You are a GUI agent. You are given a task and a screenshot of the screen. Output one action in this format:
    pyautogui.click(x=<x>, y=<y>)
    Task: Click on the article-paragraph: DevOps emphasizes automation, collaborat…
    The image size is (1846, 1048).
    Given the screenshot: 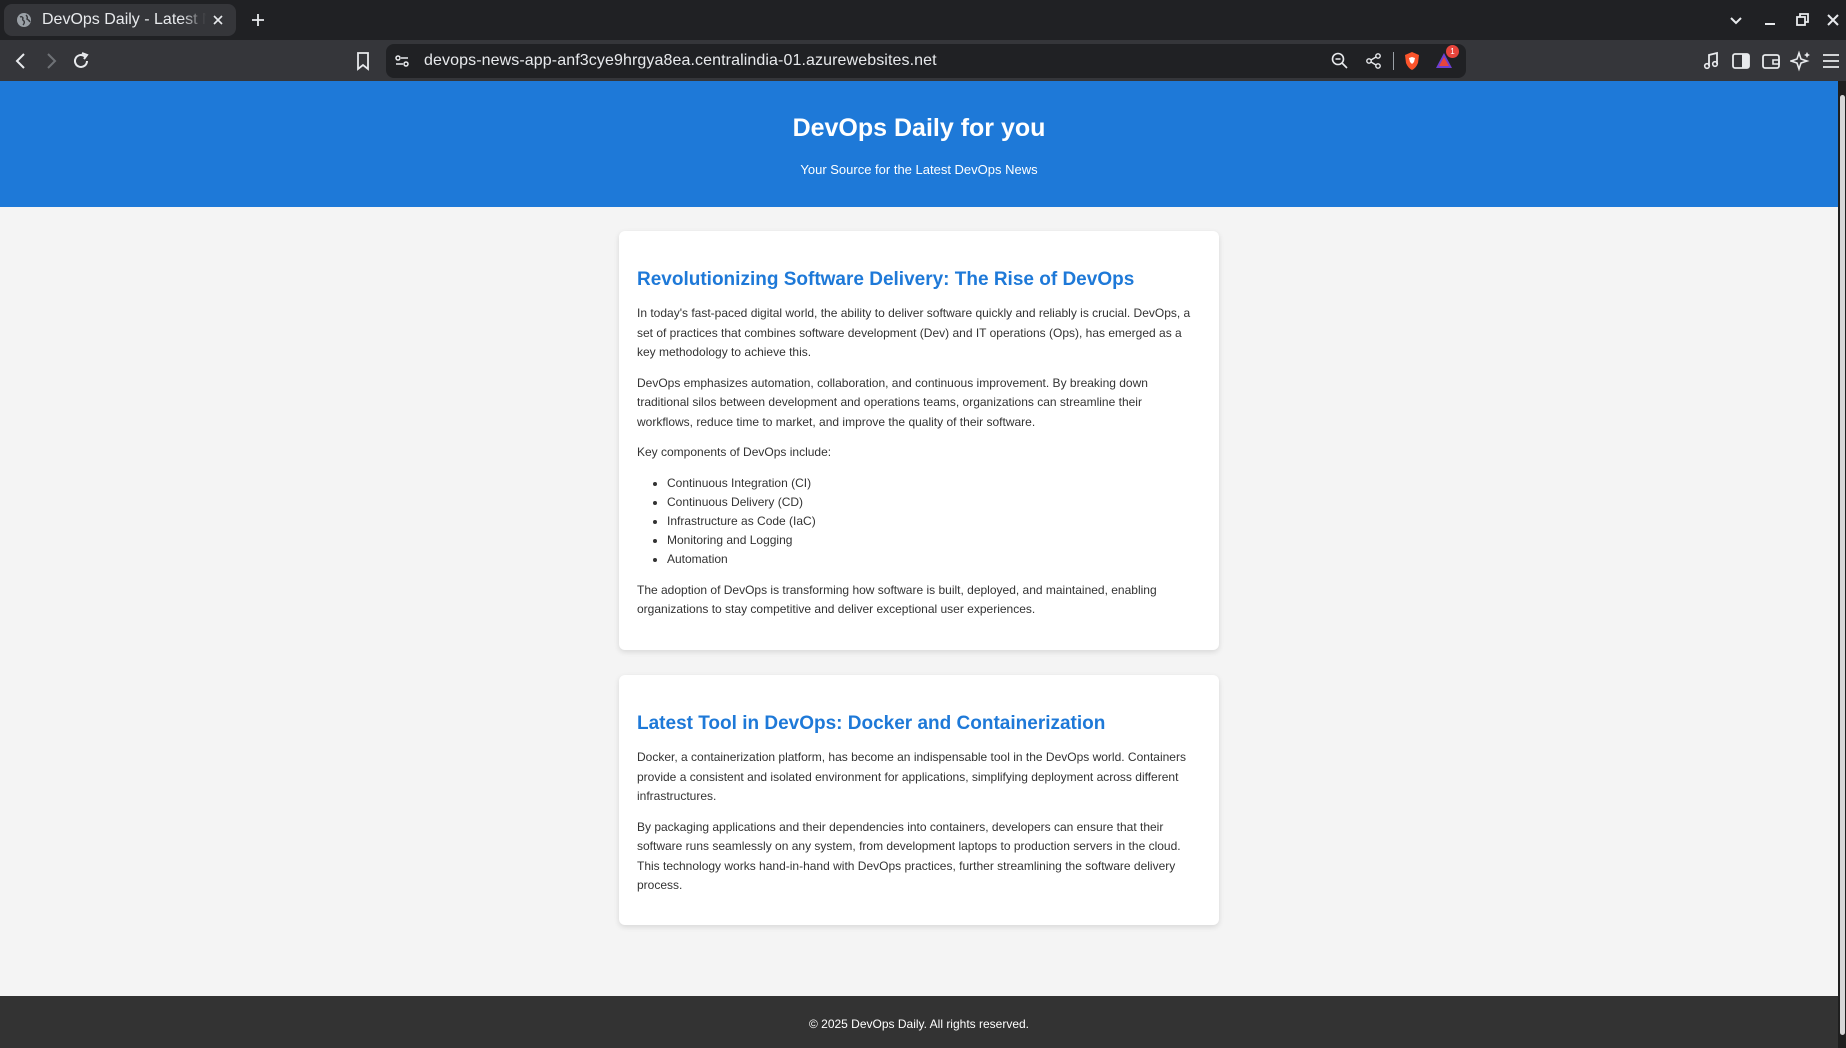 What is the action you would take?
    pyautogui.click(x=892, y=402)
    